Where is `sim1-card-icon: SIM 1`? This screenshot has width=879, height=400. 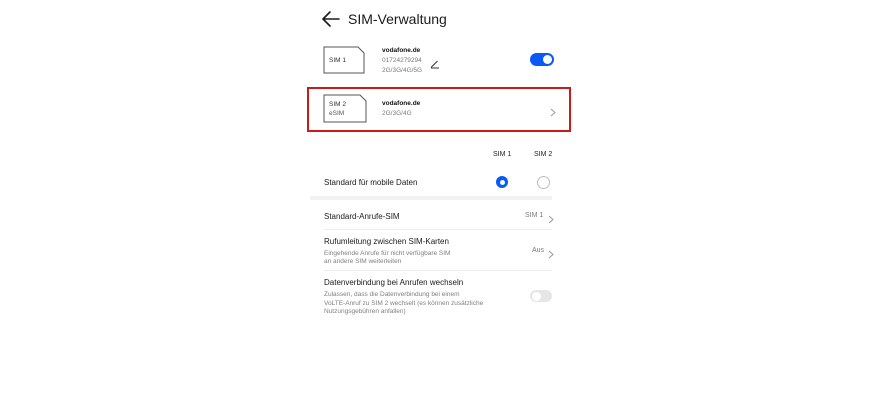 sim1-card-icon: SIM 1 is located at coordinates (344, 60).